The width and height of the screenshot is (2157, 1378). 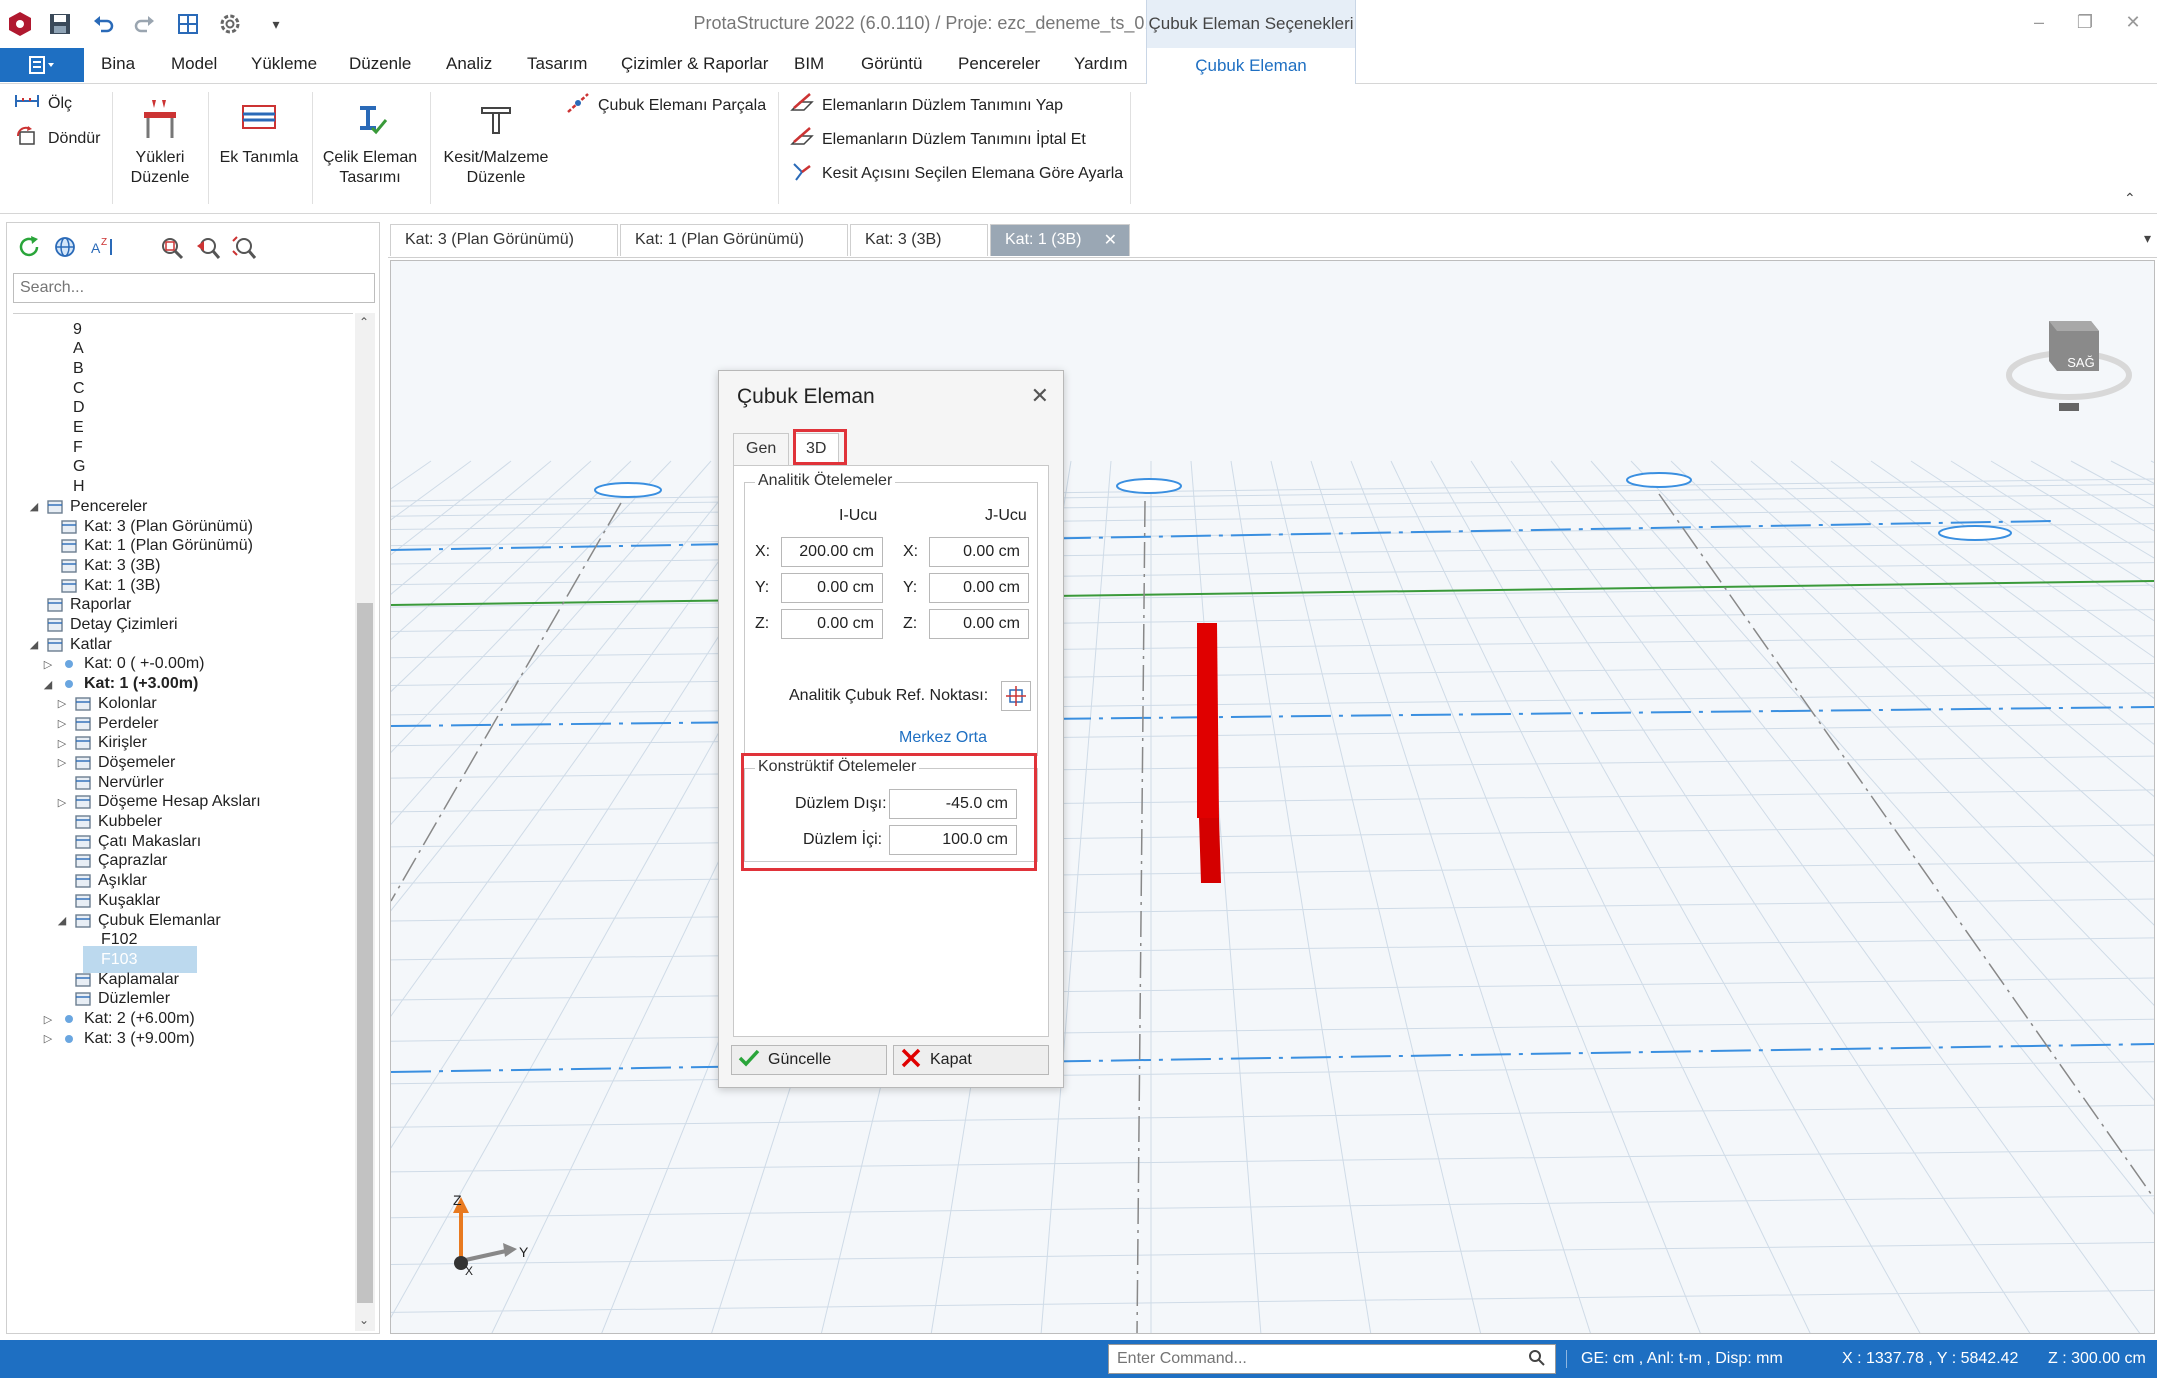 I want to click on tree-item-label: Kat: 3 (+9.00m), so click(x=139, y=1038).